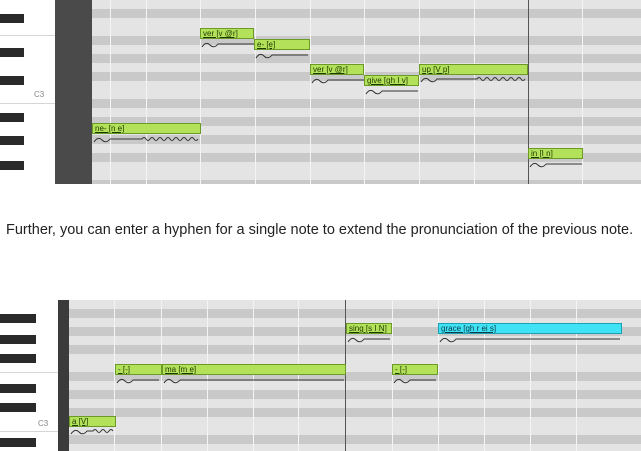  I want to click on note-block: e- [e], so click(282, 44).